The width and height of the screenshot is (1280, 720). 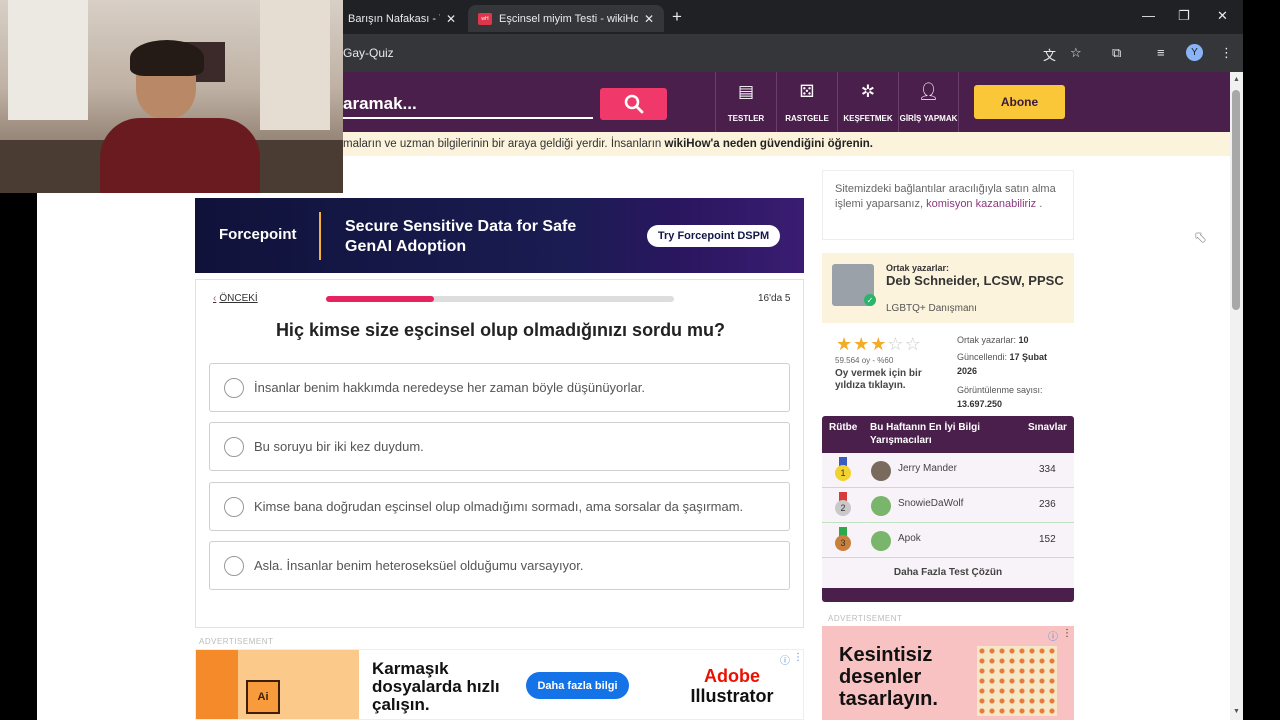 I want to click on restore-icon: ❐, so click(x=1184, y=16).